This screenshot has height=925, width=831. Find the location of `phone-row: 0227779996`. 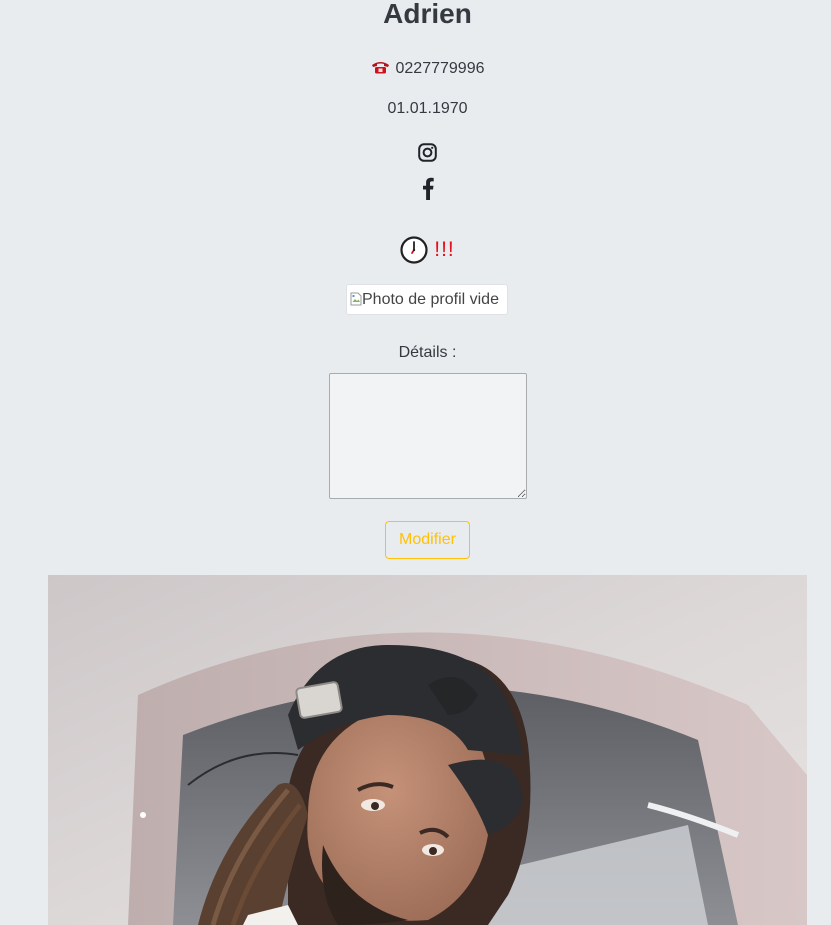

phone-row: 0227779996 is located at coordinates (415, 69).